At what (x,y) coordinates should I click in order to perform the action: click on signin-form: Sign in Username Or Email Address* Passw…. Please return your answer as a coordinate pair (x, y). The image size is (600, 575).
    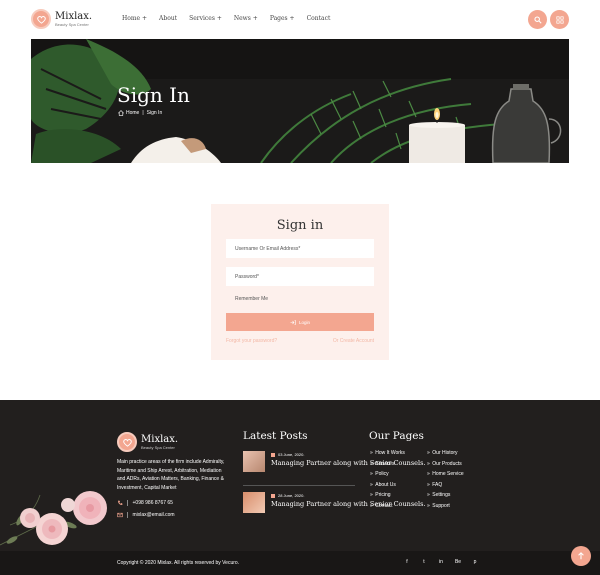
    Looking at the image, I should click on (300, 282).